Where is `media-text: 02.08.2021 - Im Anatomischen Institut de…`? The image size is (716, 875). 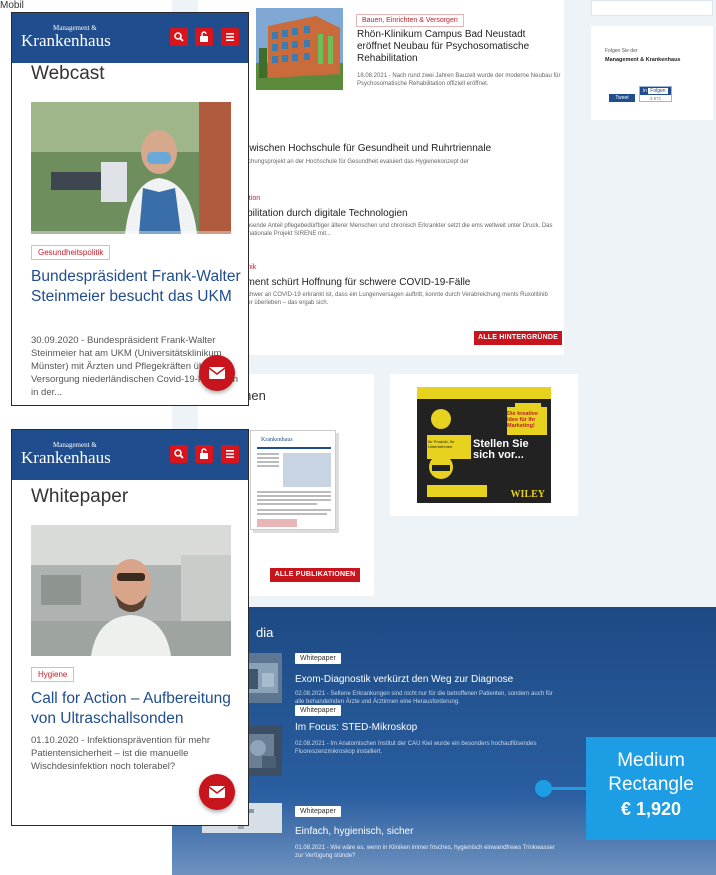 media-text: 02.08.2021 - Im Anatomischen Institut de… is located at coordinates (416, 748).